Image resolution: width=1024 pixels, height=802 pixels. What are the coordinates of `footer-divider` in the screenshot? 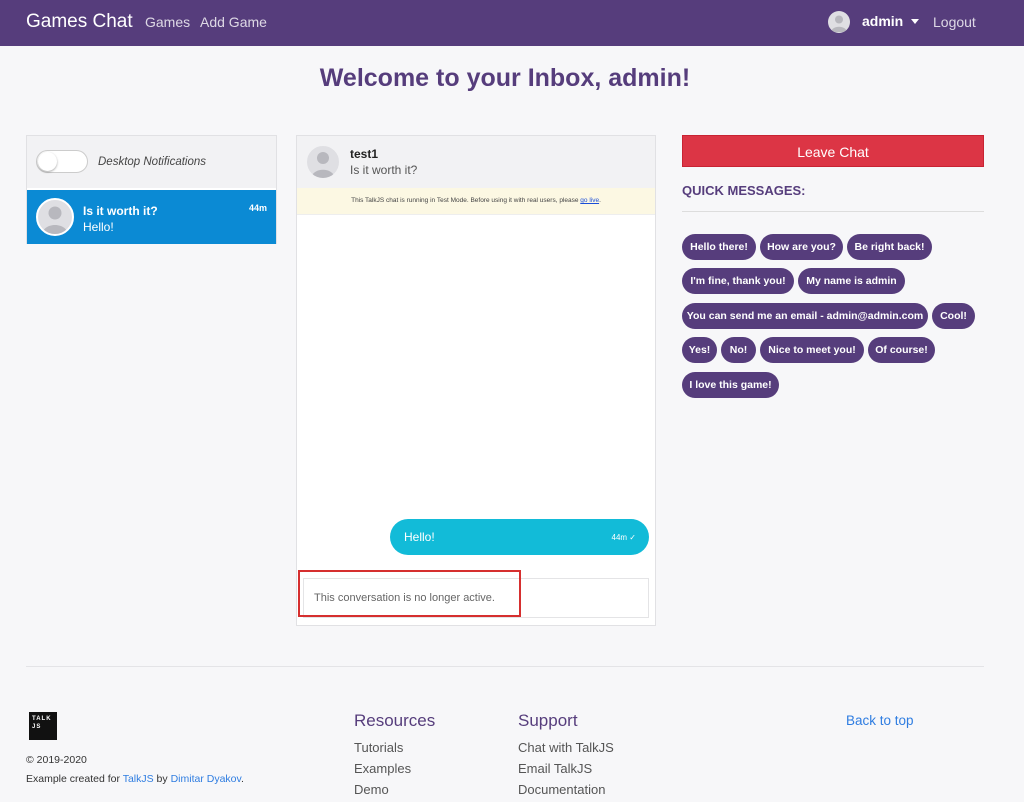 It's located at (505, 666).